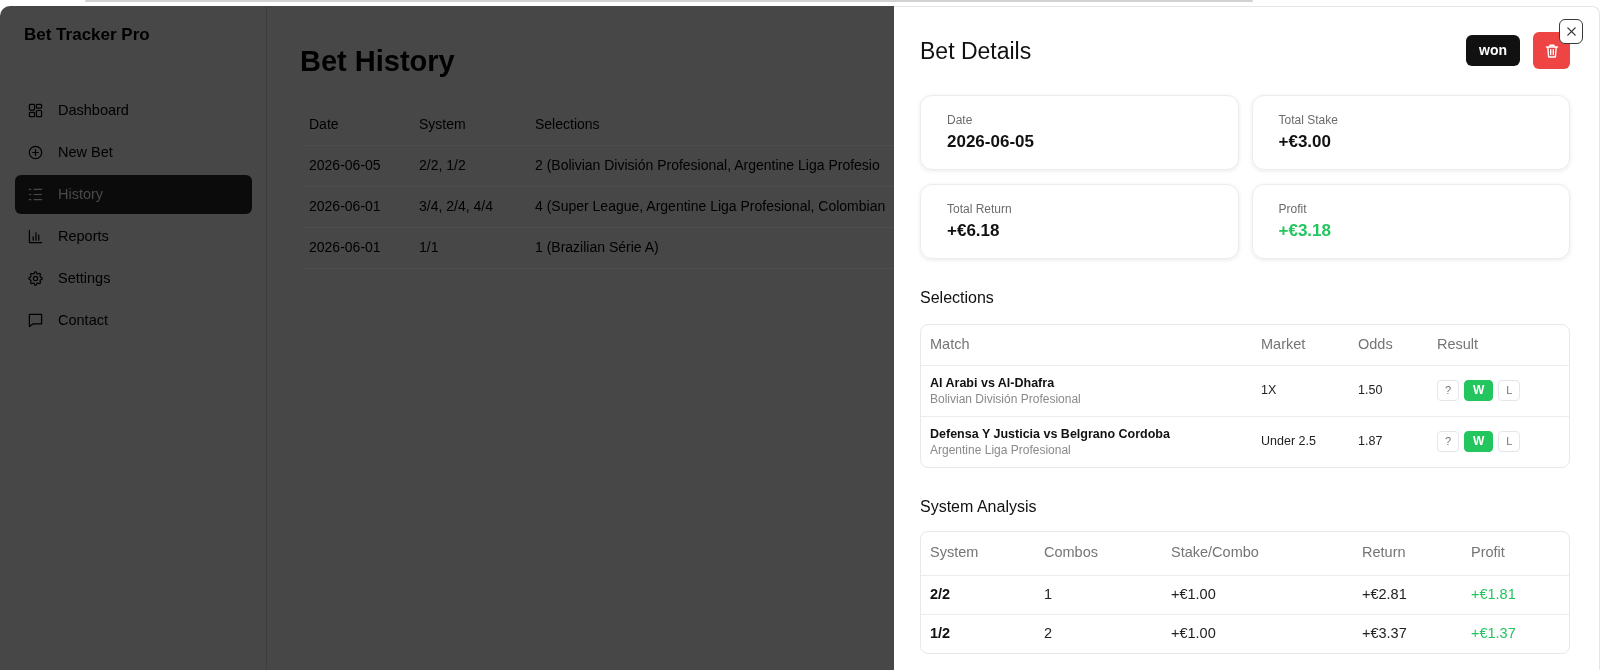 This screenshot has width=1600, height=670. I want to click on column-header: Result, so click(1458, 343).